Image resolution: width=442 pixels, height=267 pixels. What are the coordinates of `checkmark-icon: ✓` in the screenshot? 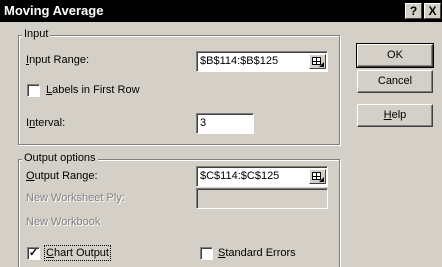 It's located at (33, 253).